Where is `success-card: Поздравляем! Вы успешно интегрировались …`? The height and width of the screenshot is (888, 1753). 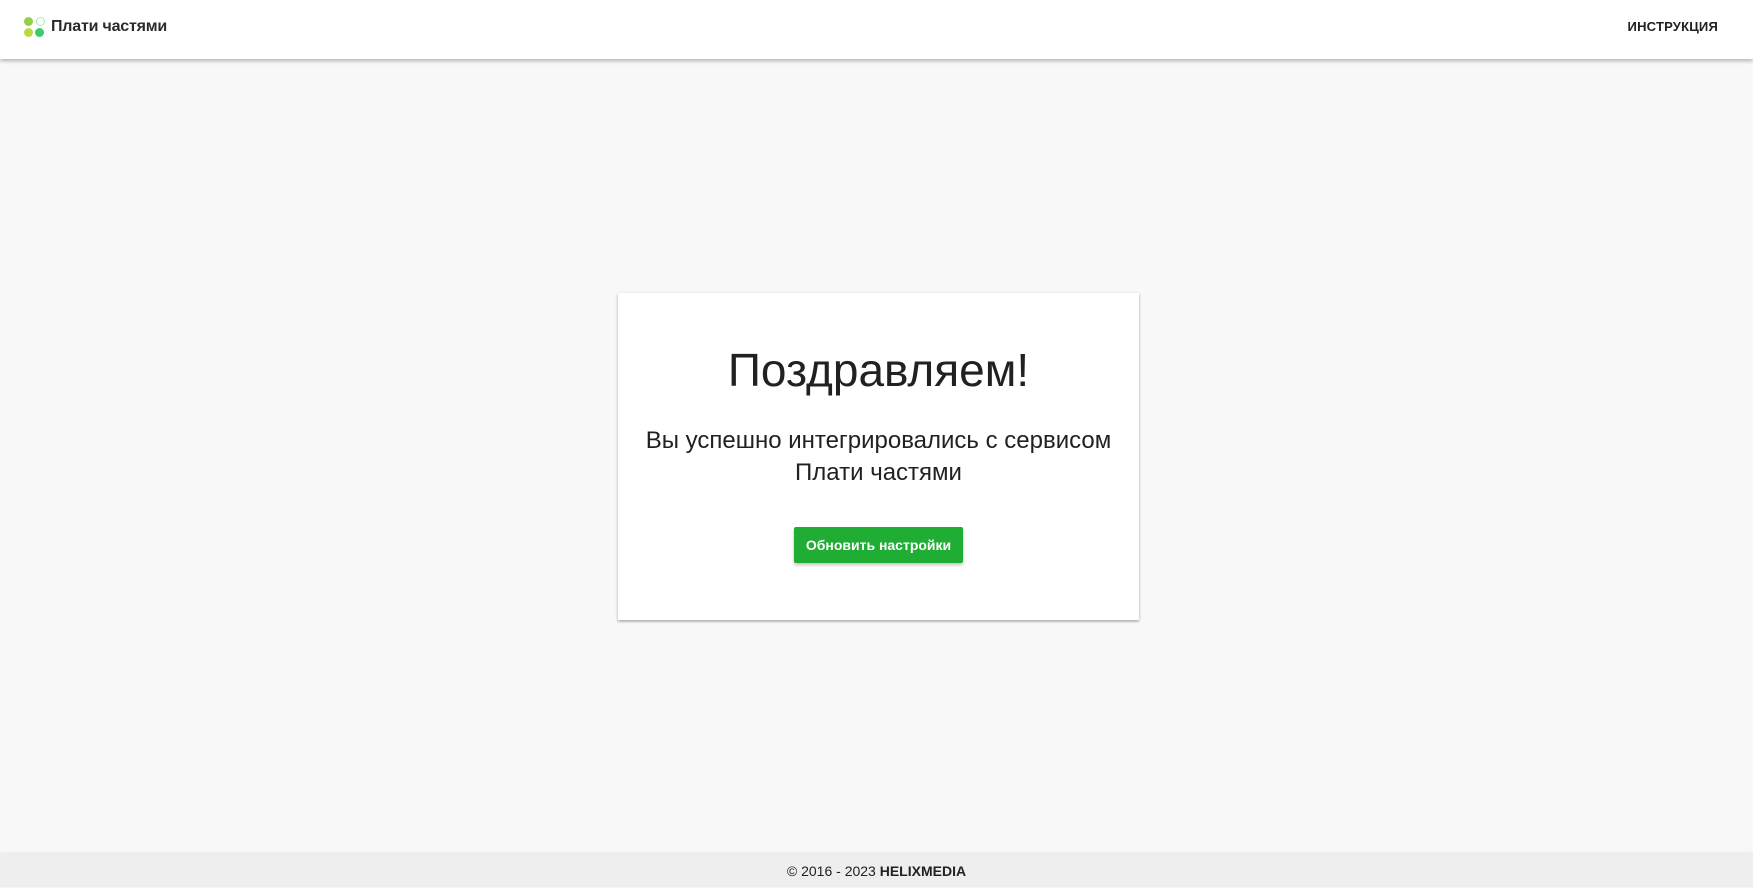
success-card: Поздравляем! Вы успешно интегрировались … is located at coordinates (878, 456).